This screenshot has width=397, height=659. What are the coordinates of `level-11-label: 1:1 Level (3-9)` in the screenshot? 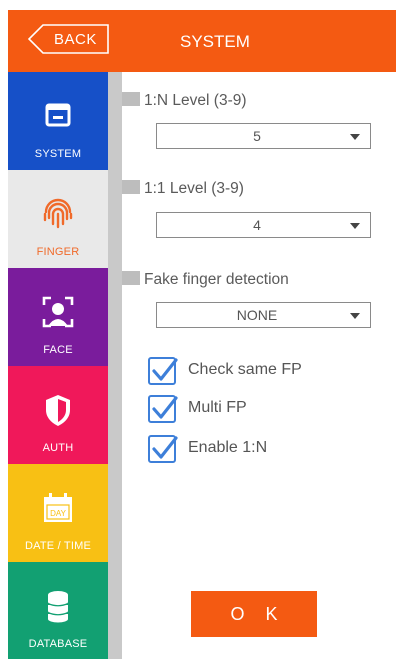 It's located at (183, 189).